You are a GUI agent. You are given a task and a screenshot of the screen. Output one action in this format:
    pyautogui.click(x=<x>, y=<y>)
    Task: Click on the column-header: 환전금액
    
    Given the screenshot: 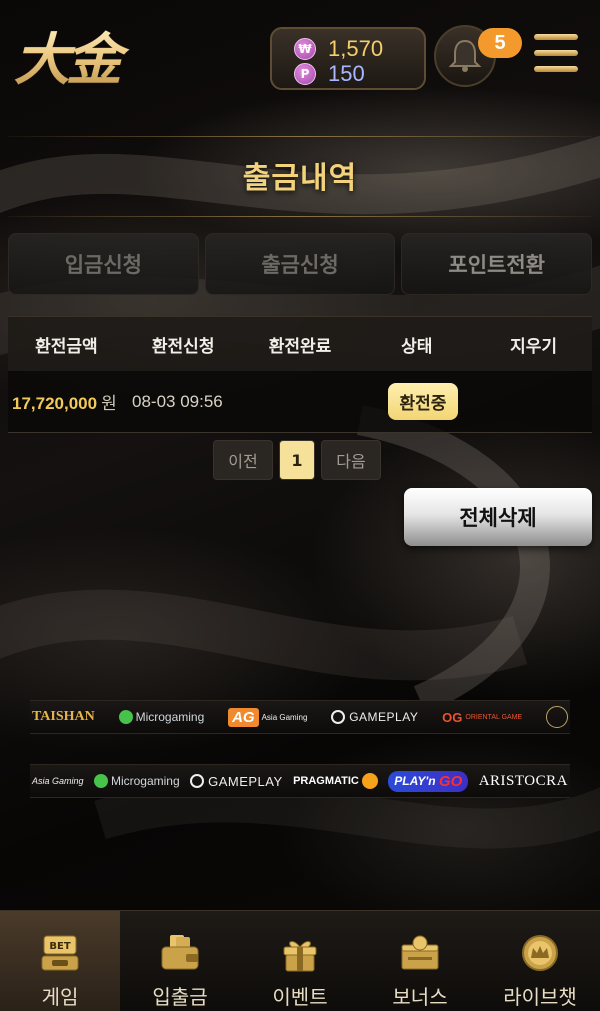 What is the action you would take?
    pyautogui.click(x=66, y=346)
    